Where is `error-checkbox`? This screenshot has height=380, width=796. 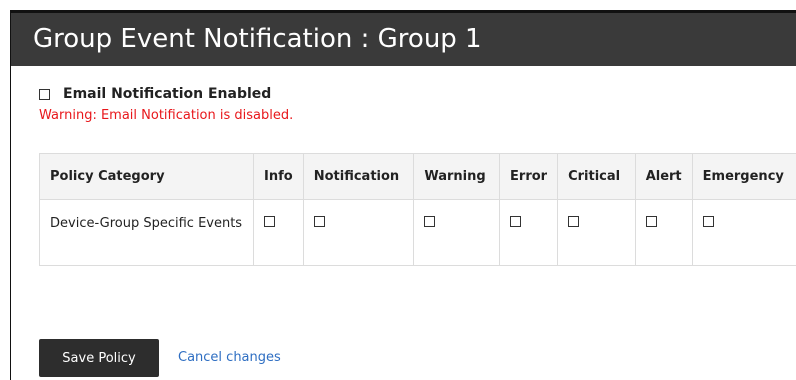
error-checkbox is located at coordinates (516, 221).